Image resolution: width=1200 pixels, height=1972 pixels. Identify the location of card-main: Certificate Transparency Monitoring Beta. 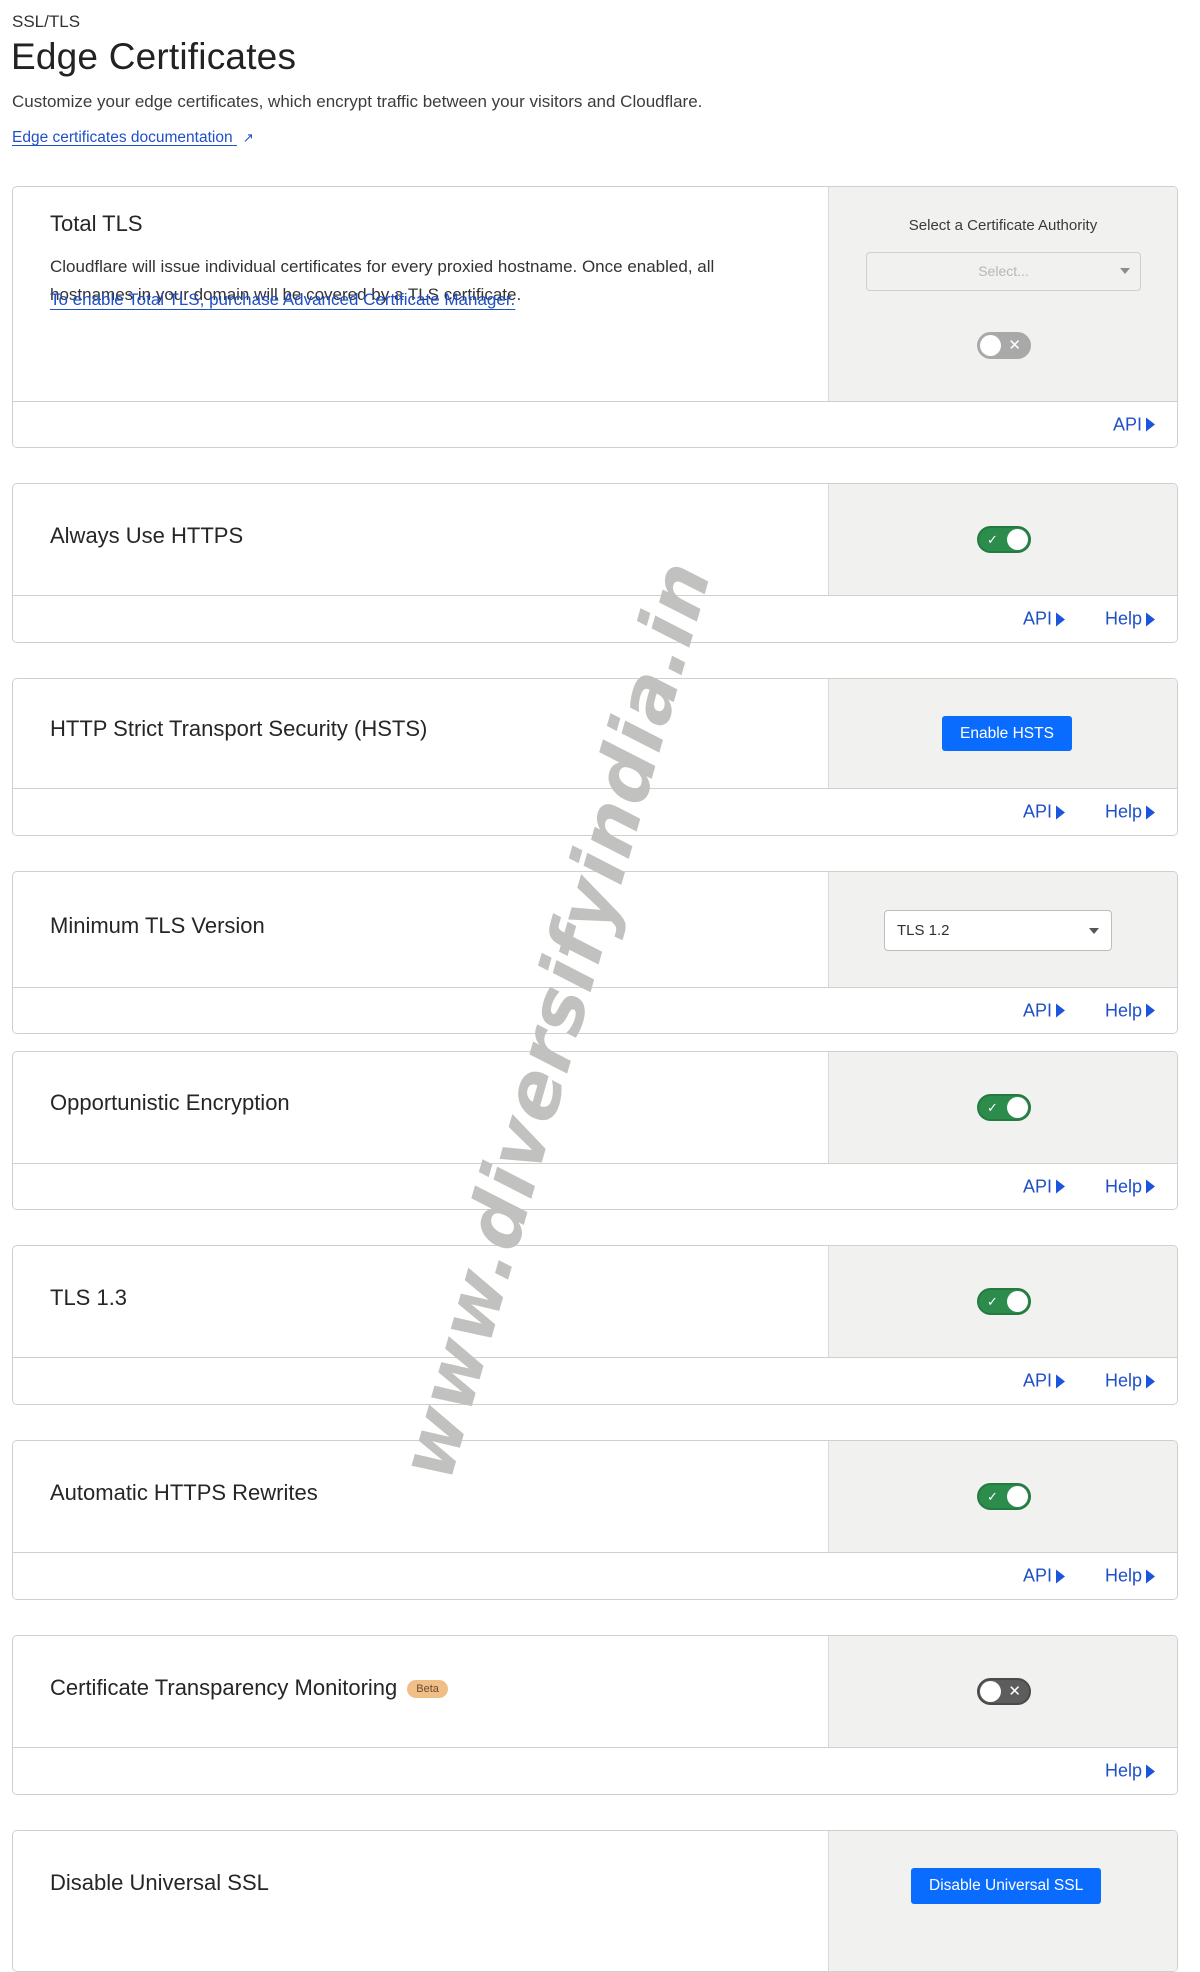
(420, 1691).